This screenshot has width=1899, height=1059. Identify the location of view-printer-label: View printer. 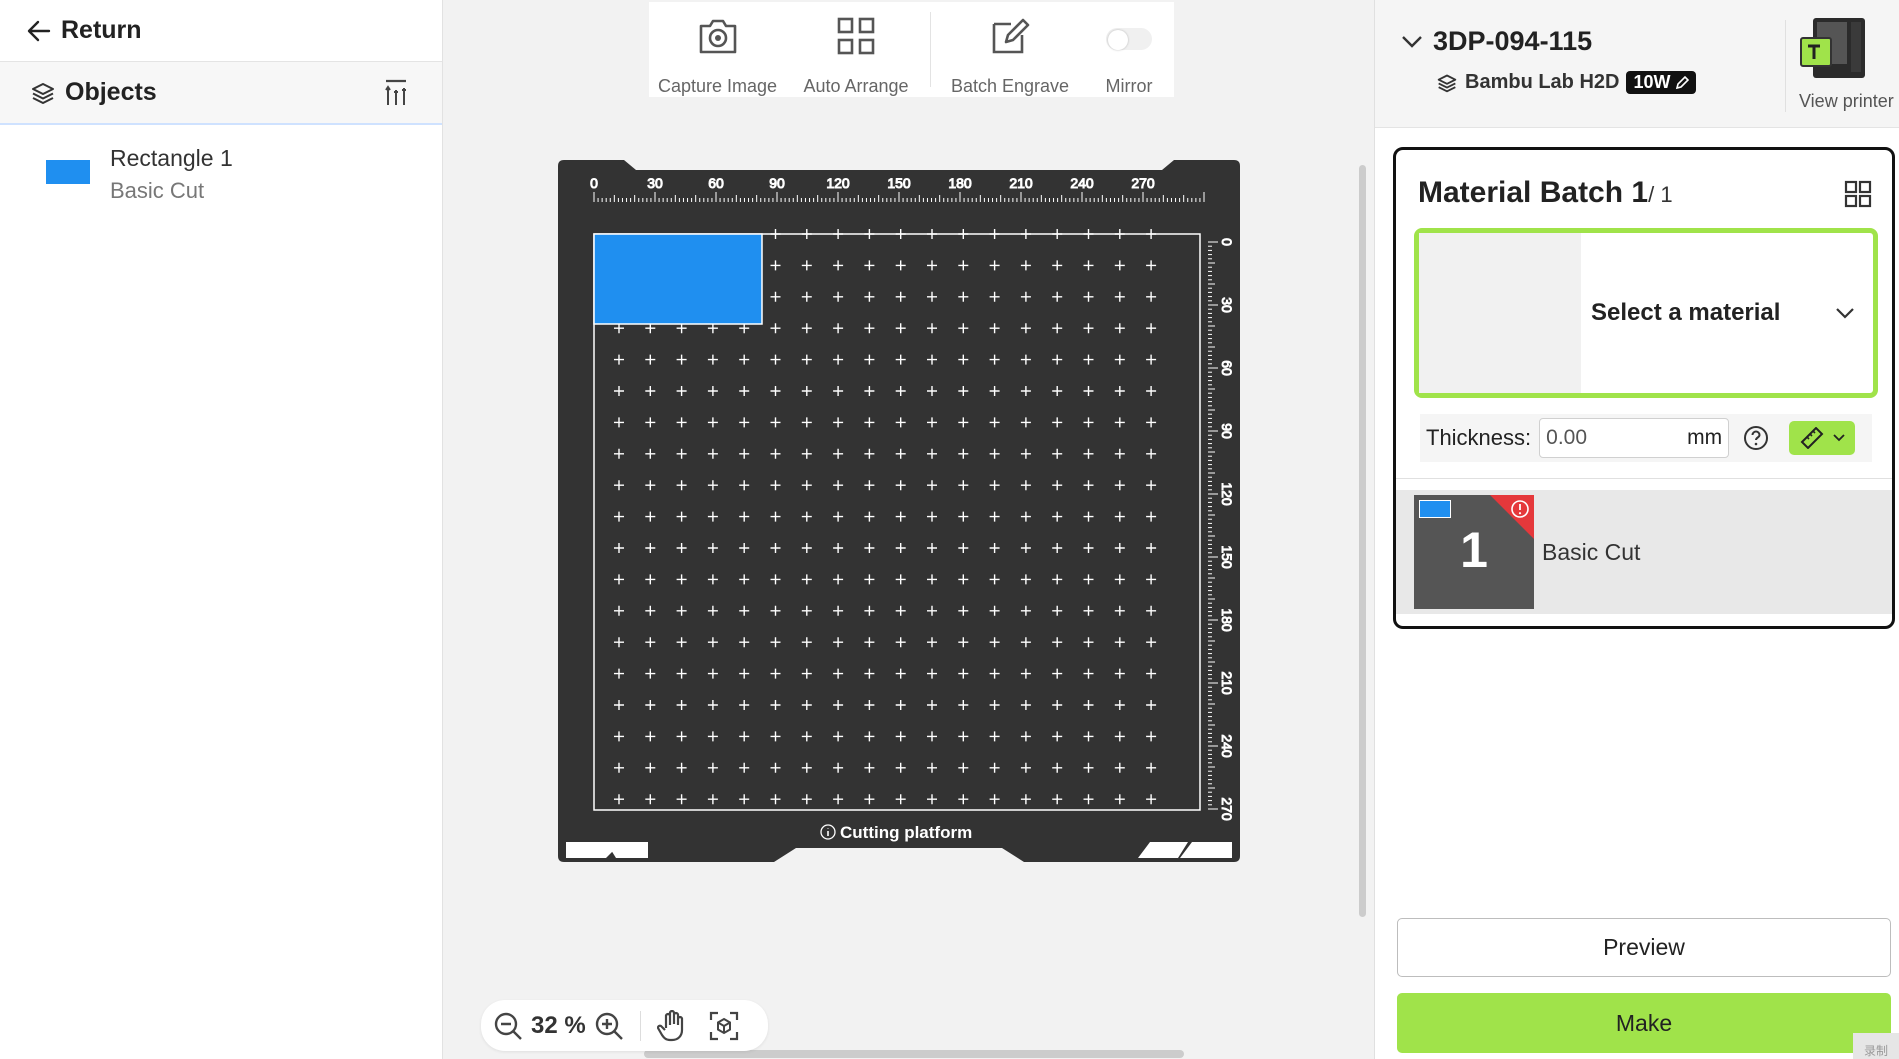
(1846, 101).